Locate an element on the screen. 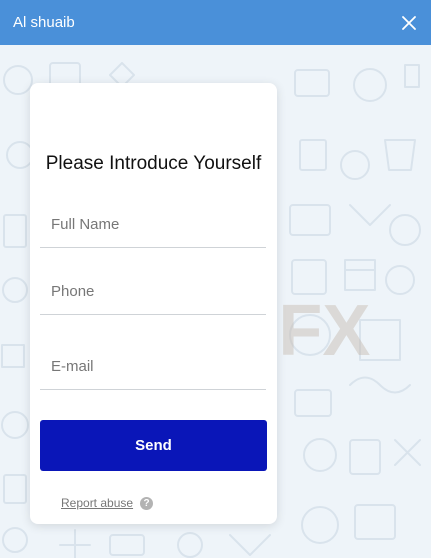 This screenshot has width=431, height=558. question-circle-icon: ? is located at coordinates (147, 503).